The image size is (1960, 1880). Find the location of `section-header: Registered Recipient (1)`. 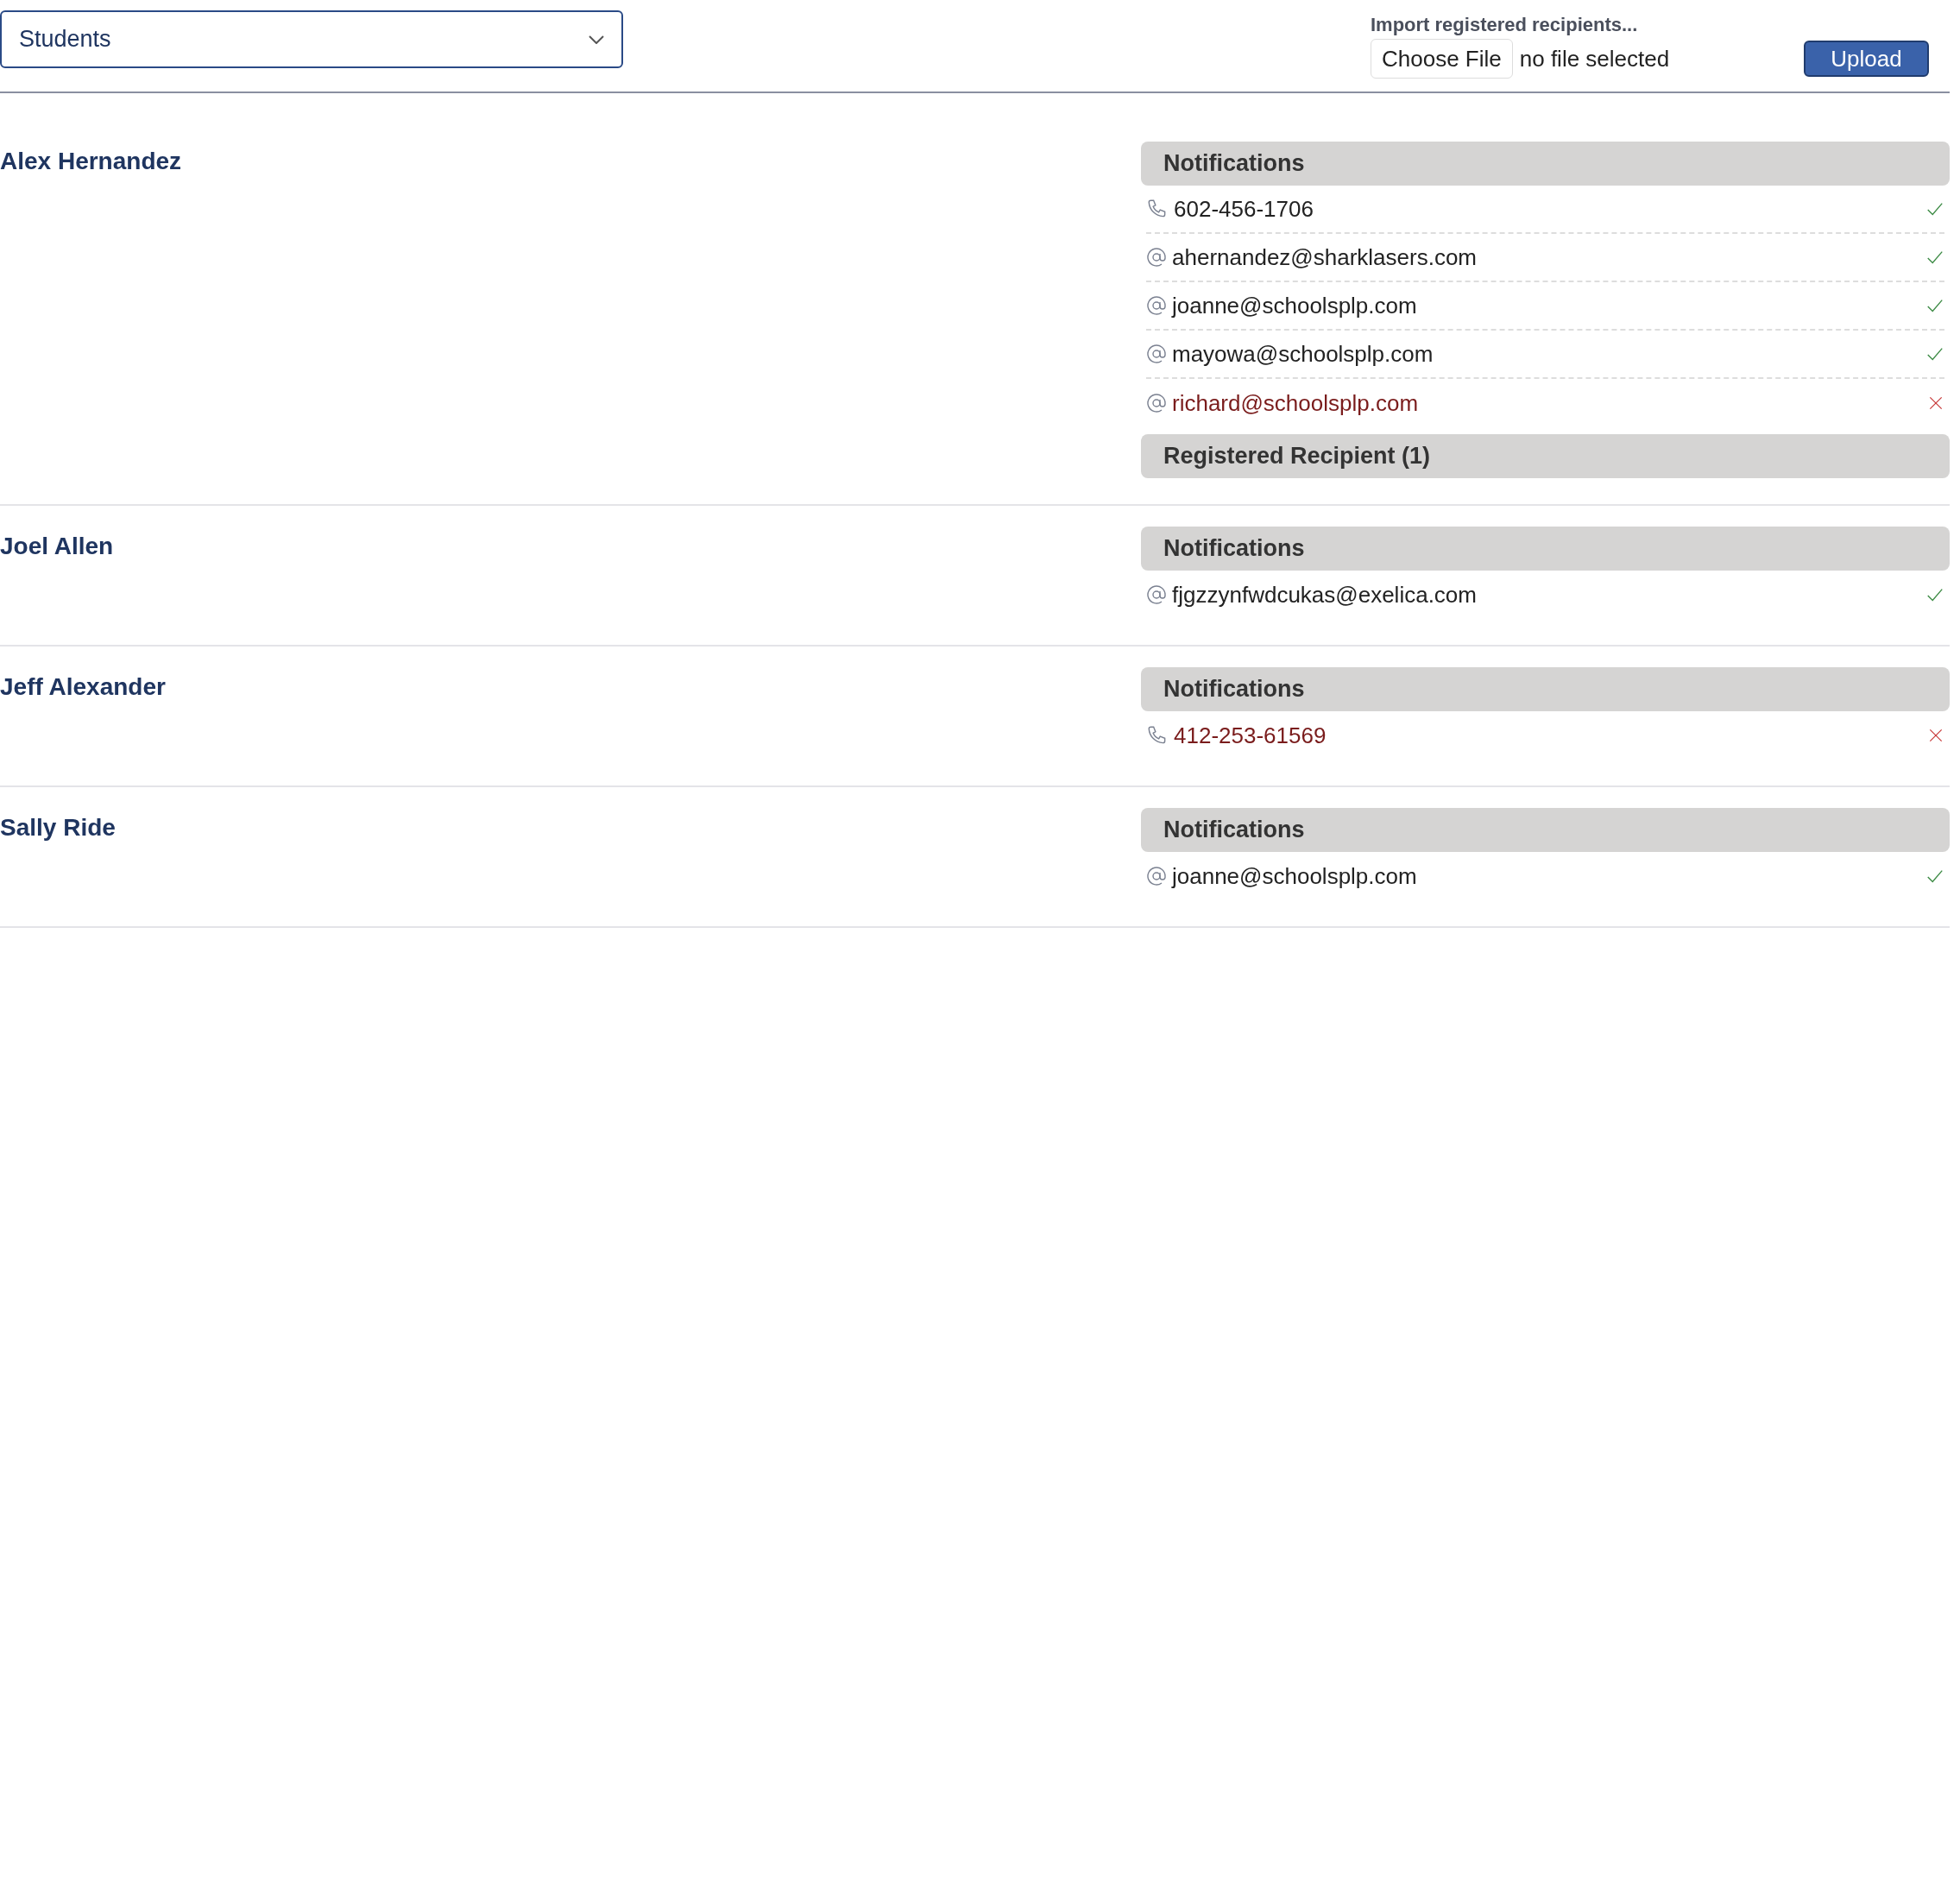

section-header: Registered Recipient (1) is located at coordinates (1546, 456).